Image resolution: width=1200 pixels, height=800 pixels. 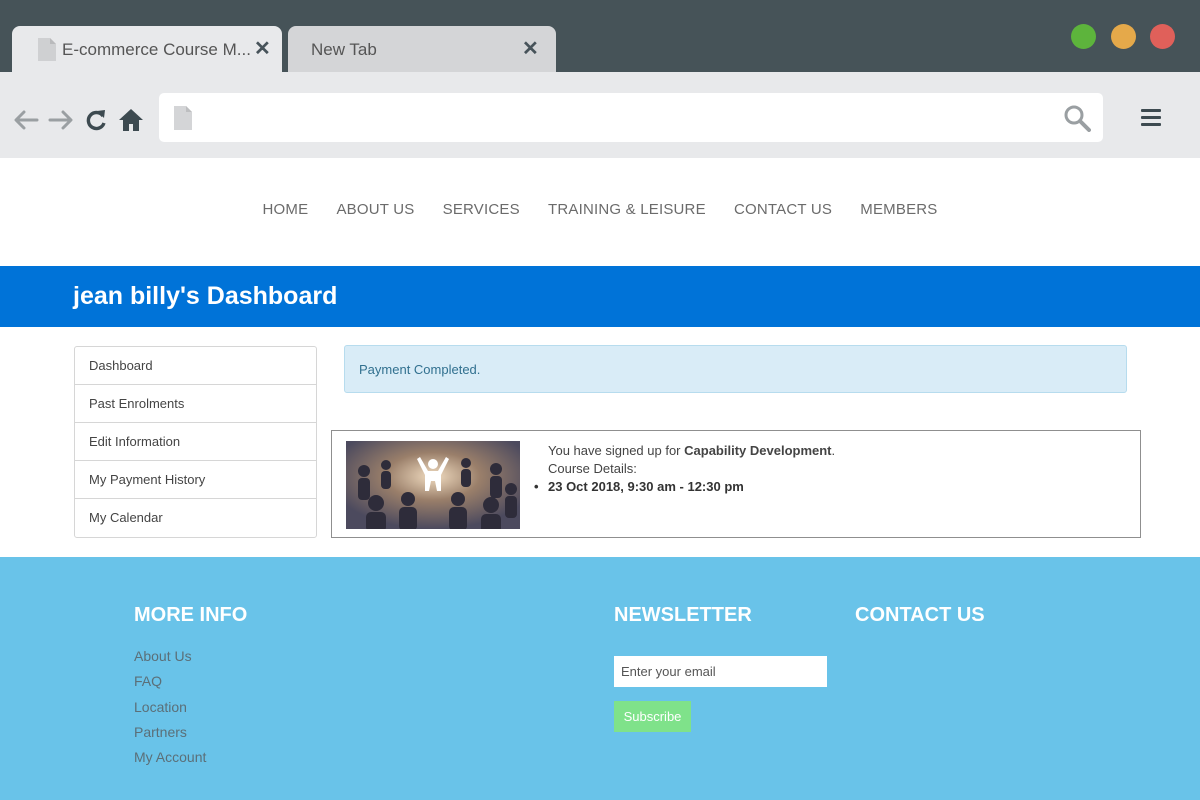 I want to click on newsletter-email-input, so click(x=720, y=671).